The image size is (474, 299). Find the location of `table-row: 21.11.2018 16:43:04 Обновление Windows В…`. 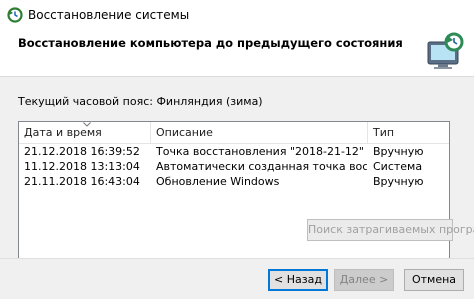

table-row: 21.11.2018 16:43:04 Обновление Windows В… is located at coordinates (234, 181).